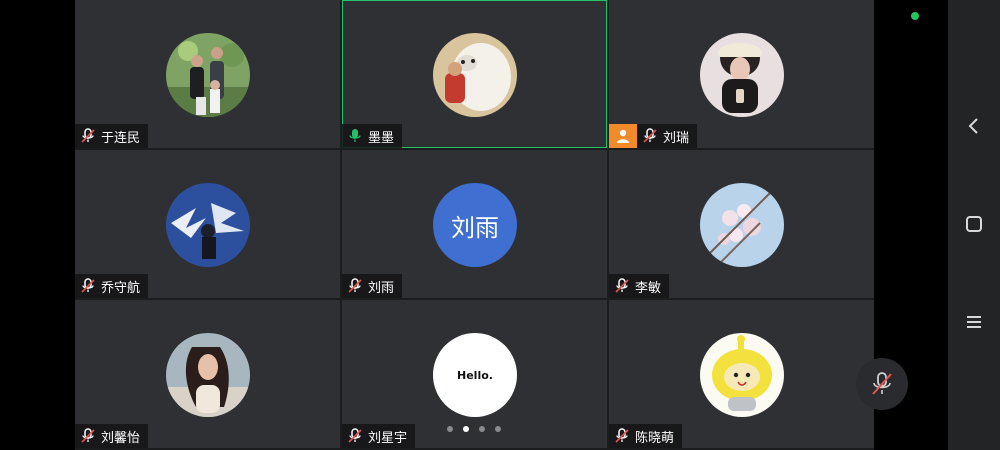 Image resolution: width=1000 pixels, height=450 pixels. I want to click on participant-name: 陈晓萌, so click(655, 438).